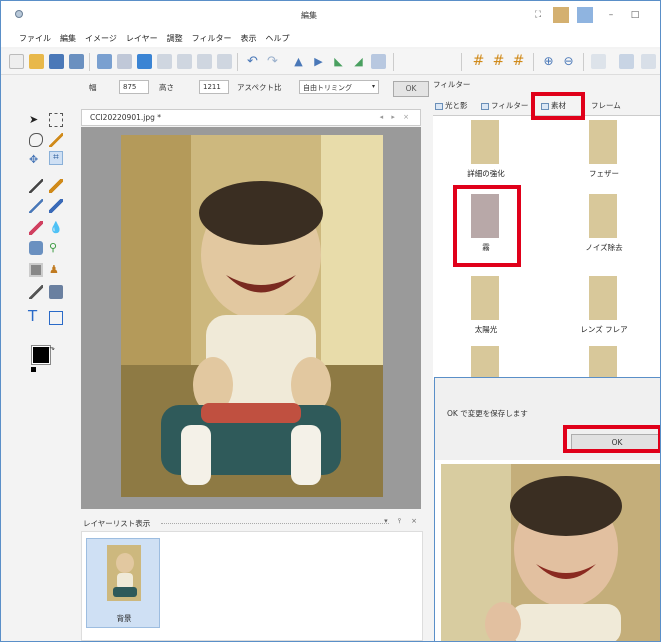 Image resolution: width=661 pixels, height=642 pixels. I want to click on grid-fine-icon: #, so click(498, 61).